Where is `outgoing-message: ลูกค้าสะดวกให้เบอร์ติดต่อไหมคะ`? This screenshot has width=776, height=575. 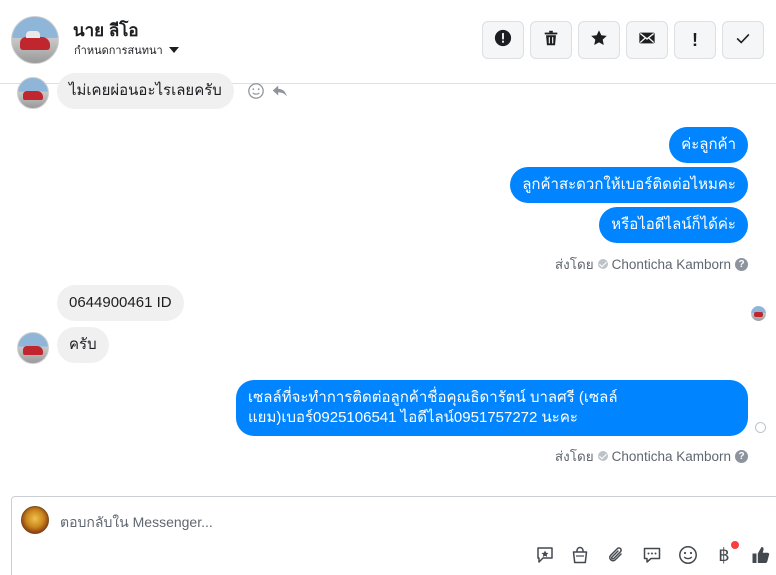
outgoing-message: ลูกค้าสะดวกให้เบอร์ติดต่อไหมคะ is located at coordinates (629, 185).